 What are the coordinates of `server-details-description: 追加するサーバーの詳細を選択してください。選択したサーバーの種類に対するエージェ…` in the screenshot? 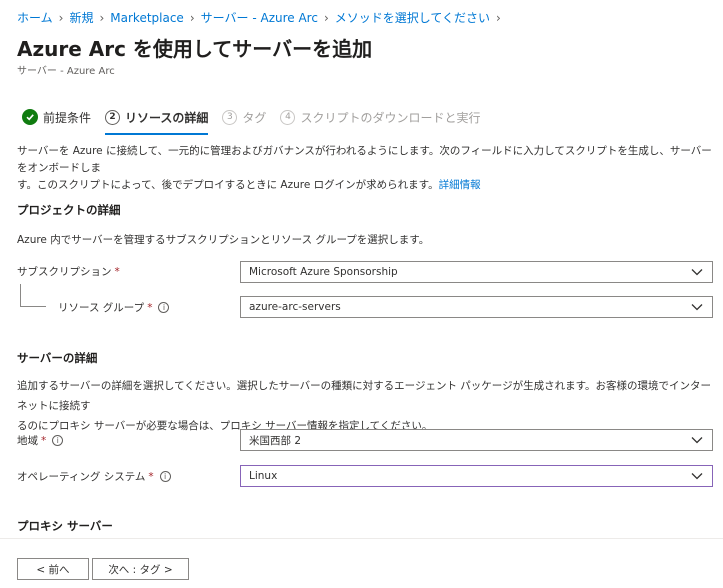 It's located at (367, 406).